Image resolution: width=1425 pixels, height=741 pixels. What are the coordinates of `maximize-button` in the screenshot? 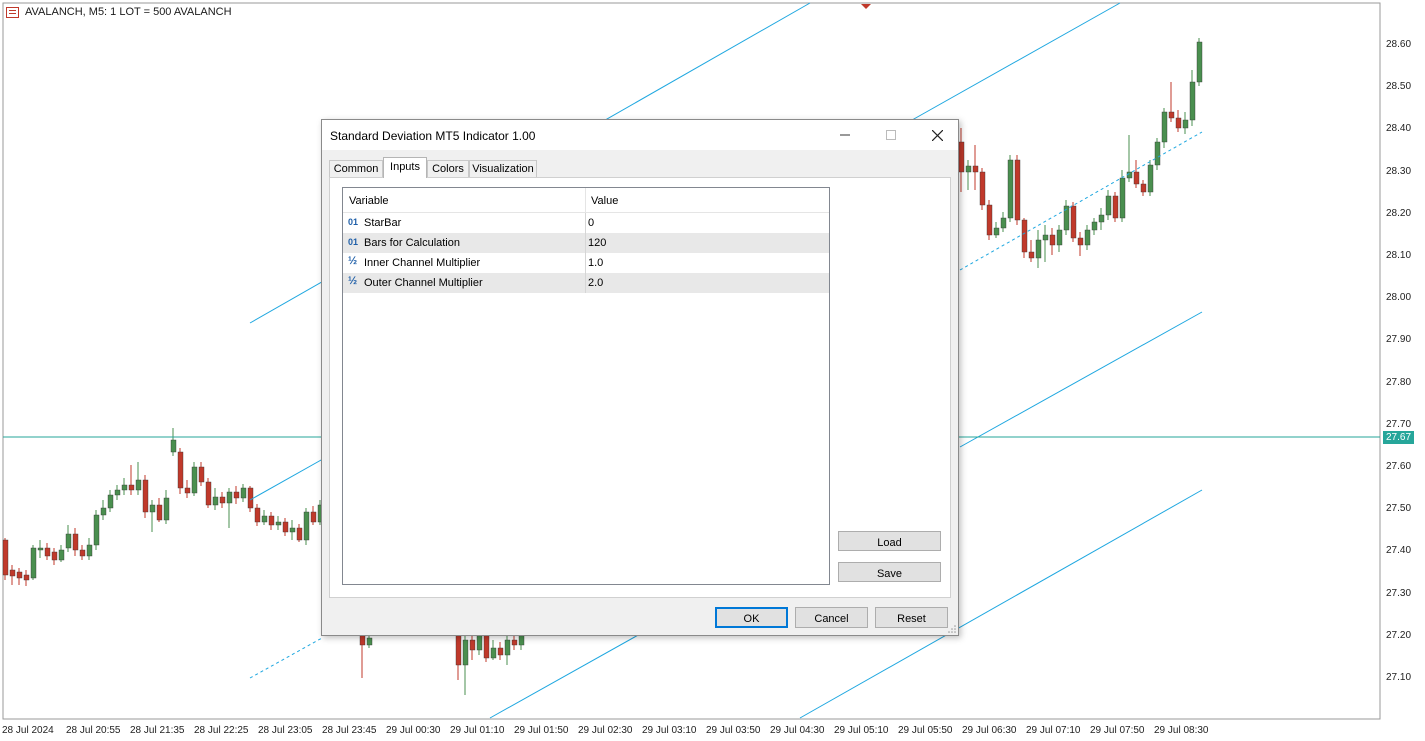 It's located at (891, 135).